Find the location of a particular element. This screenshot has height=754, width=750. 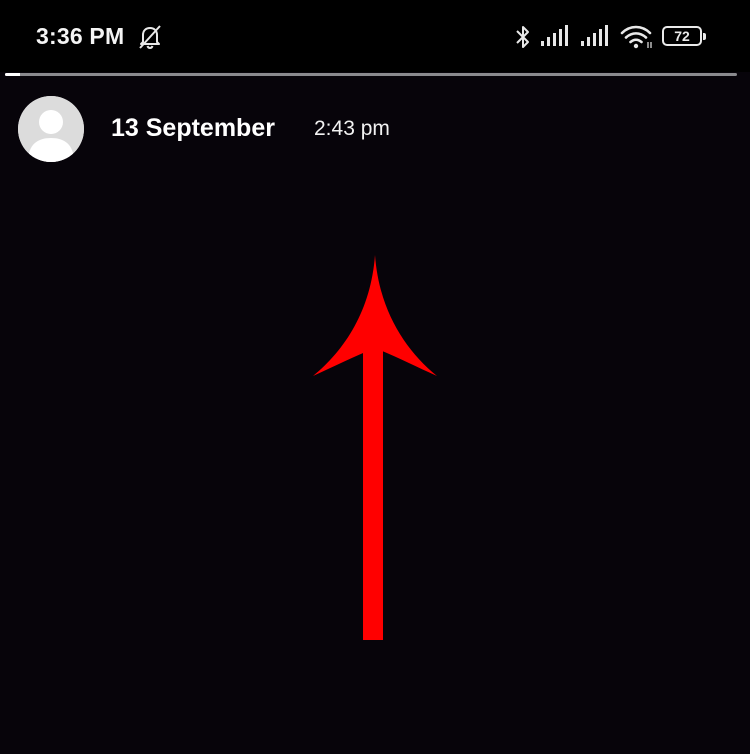

story-date: 13 September is located at coordinates (193, 128).